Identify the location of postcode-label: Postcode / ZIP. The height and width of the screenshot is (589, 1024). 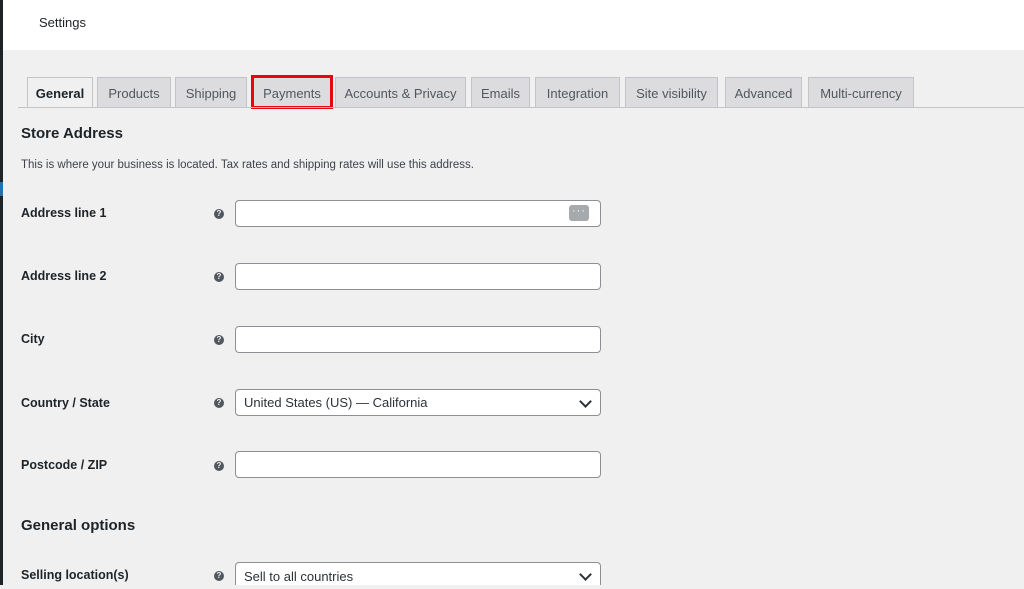
(64, 465).